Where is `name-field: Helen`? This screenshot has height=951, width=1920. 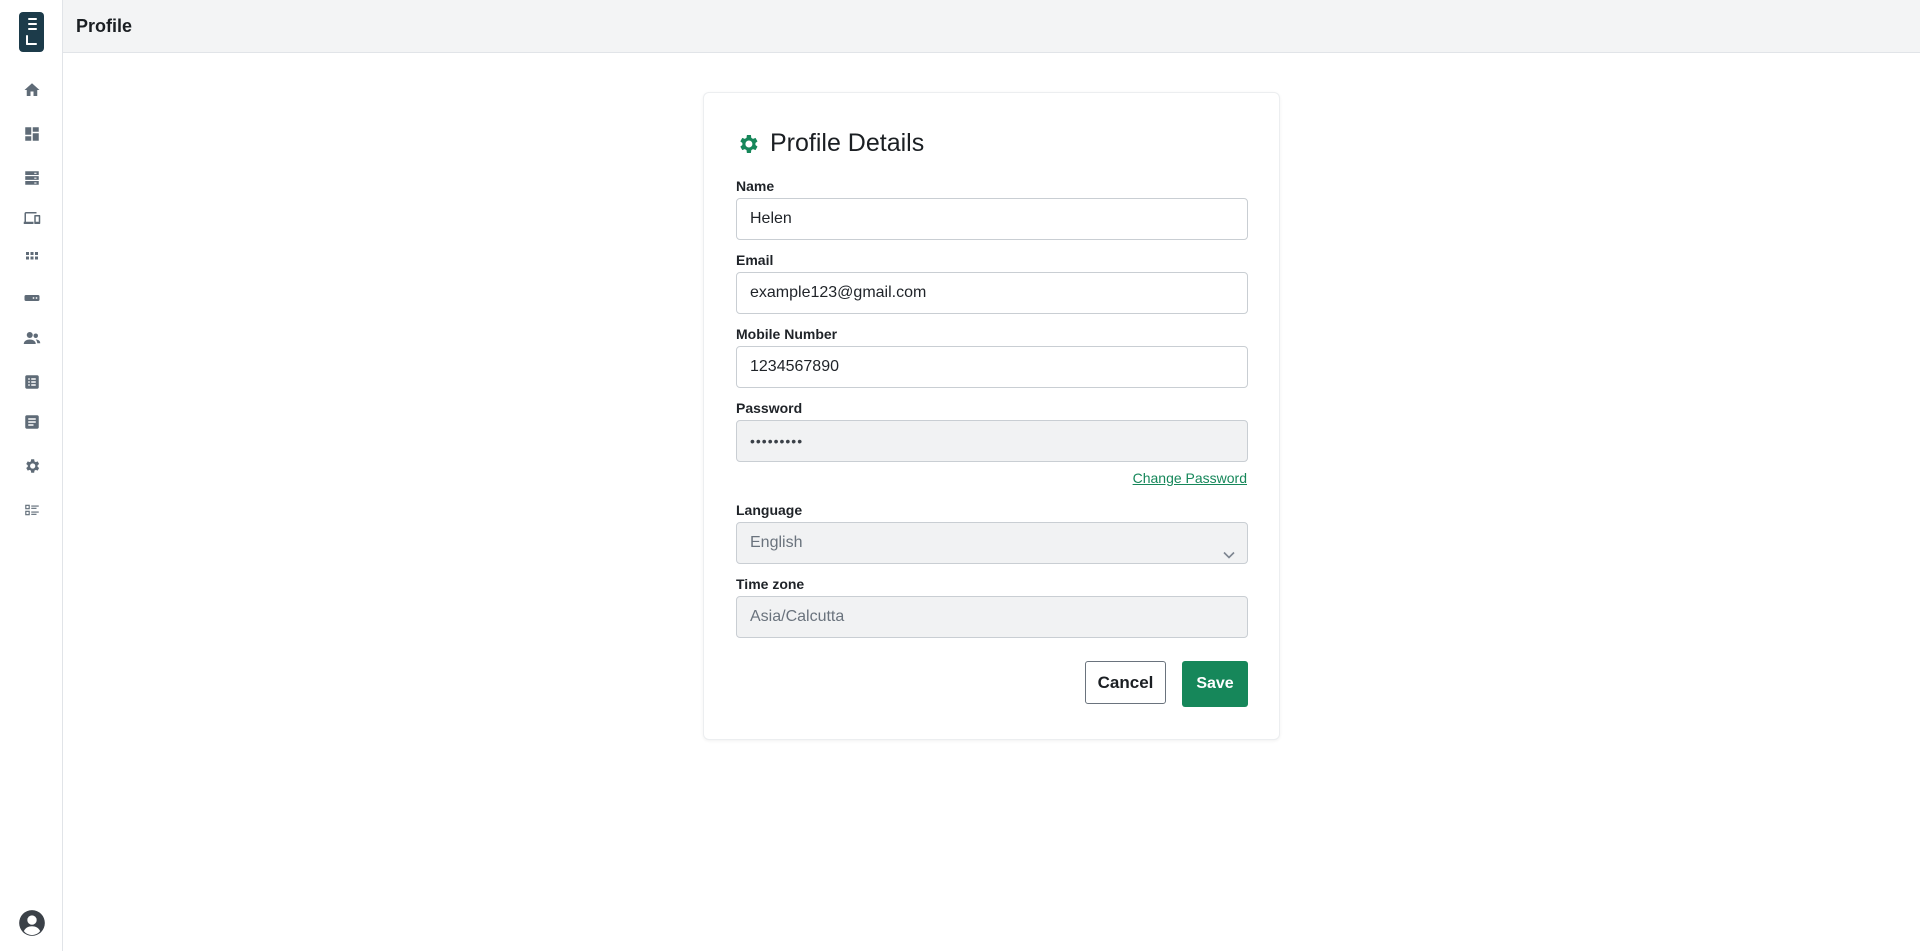 name-field: Helen is located at coordinates (992, 219).